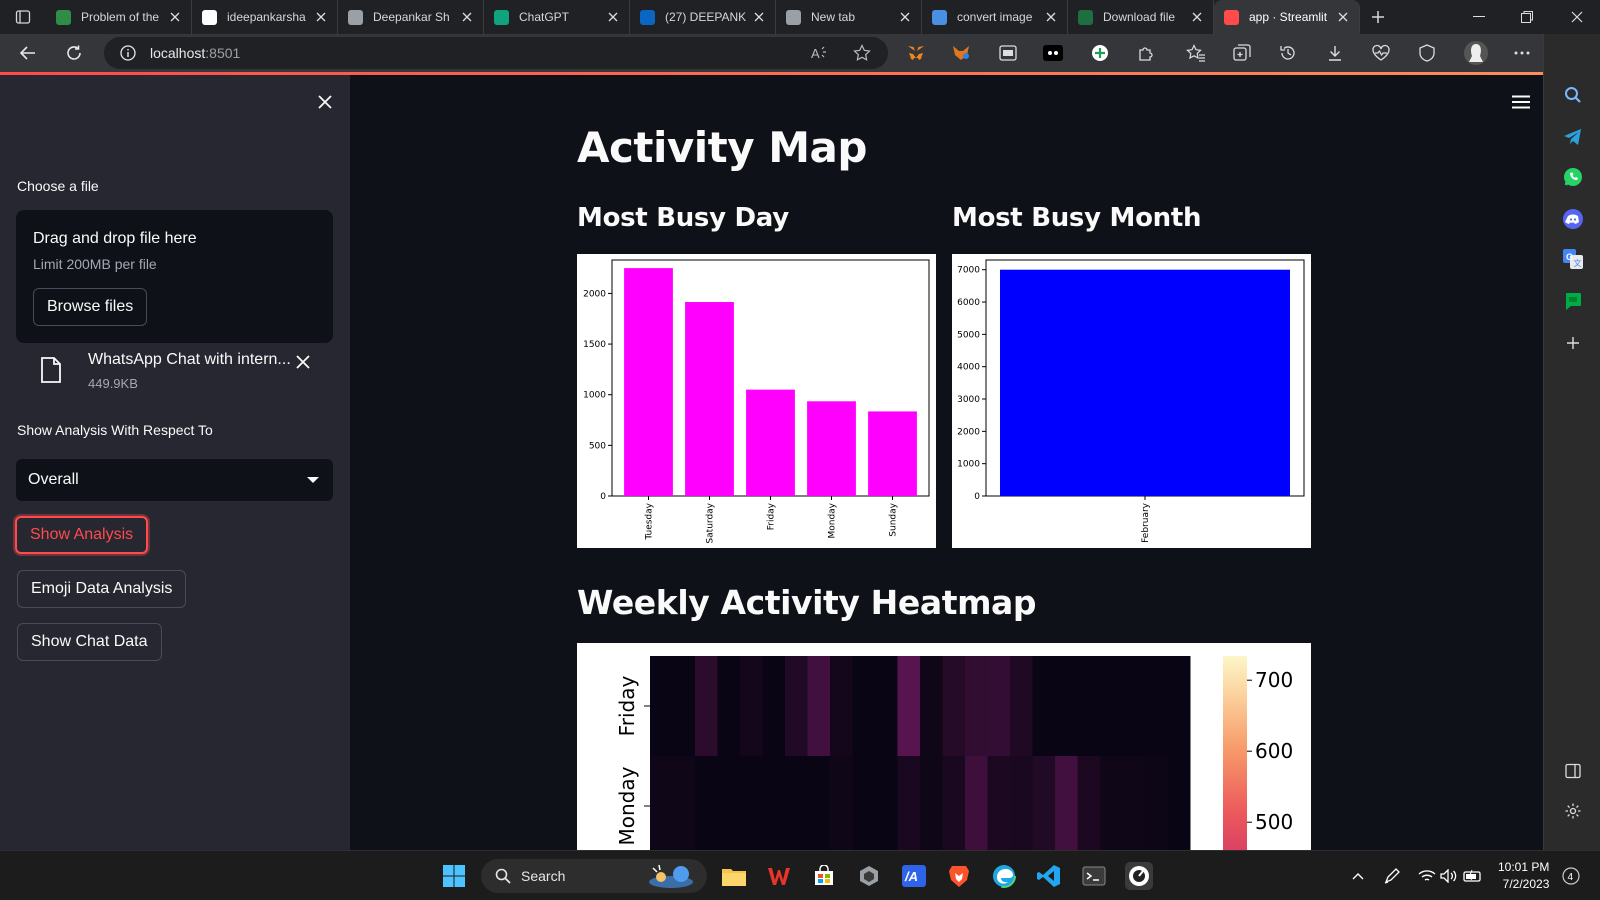 This screenshot has width=1600, height=900. Describe the element at coordinates (961, 53) in the screenshot. I see `fox-extension-icon` at that location.